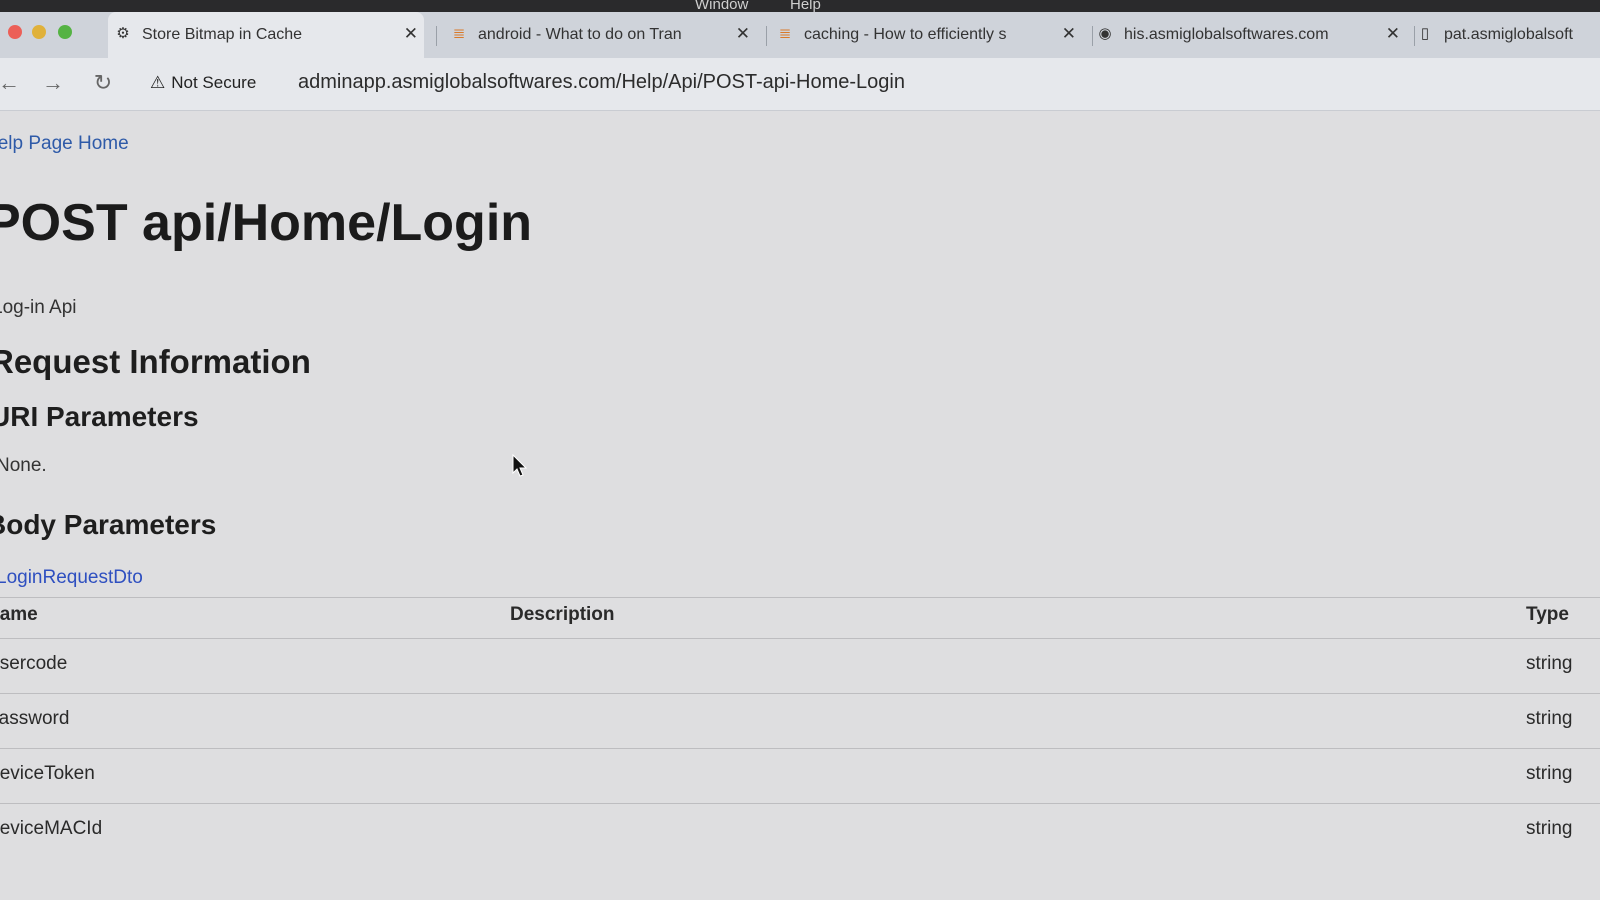  Describe the element at coordinates (800, 617) in the screenshot. I see `table-header-row: Name Description Type` at that location.